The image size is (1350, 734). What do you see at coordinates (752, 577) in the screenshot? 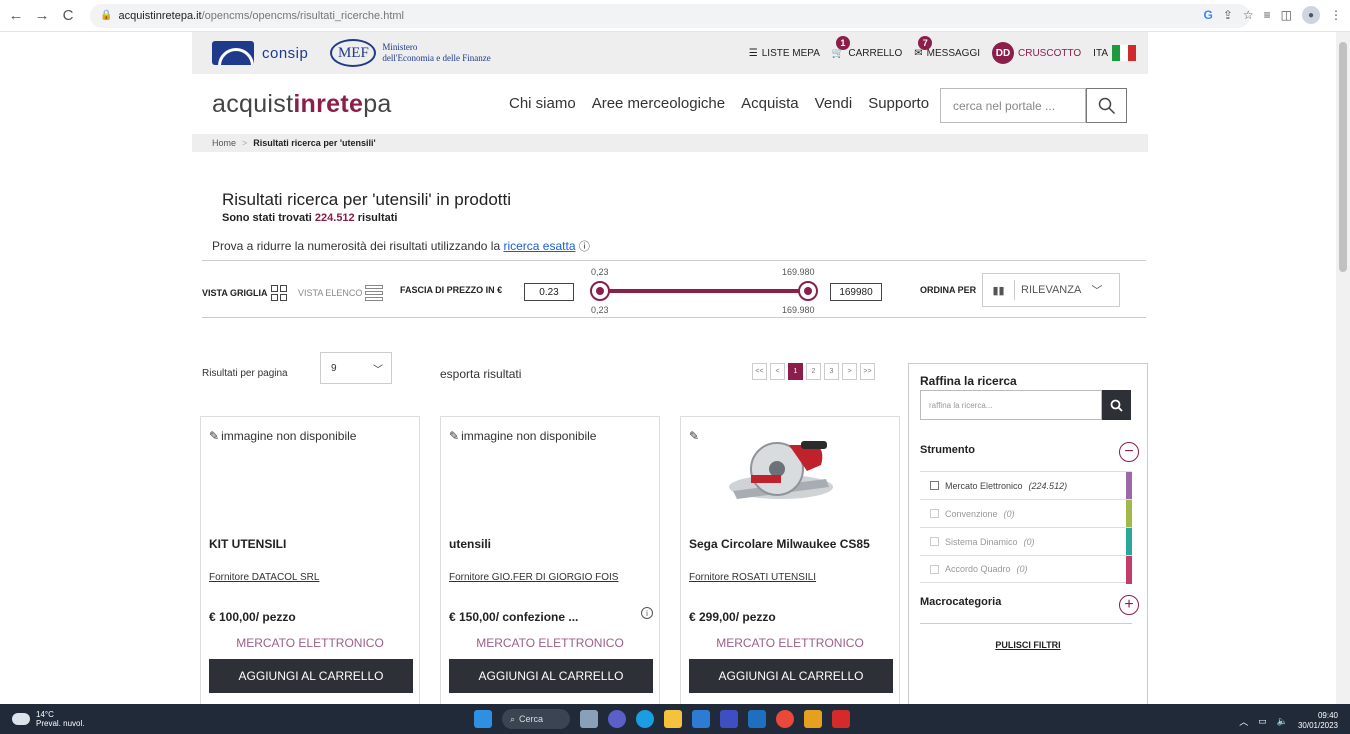
I see `product-supplier-link: Fornitore ROSATI UTENSILI` at bounding box center [752, 577].